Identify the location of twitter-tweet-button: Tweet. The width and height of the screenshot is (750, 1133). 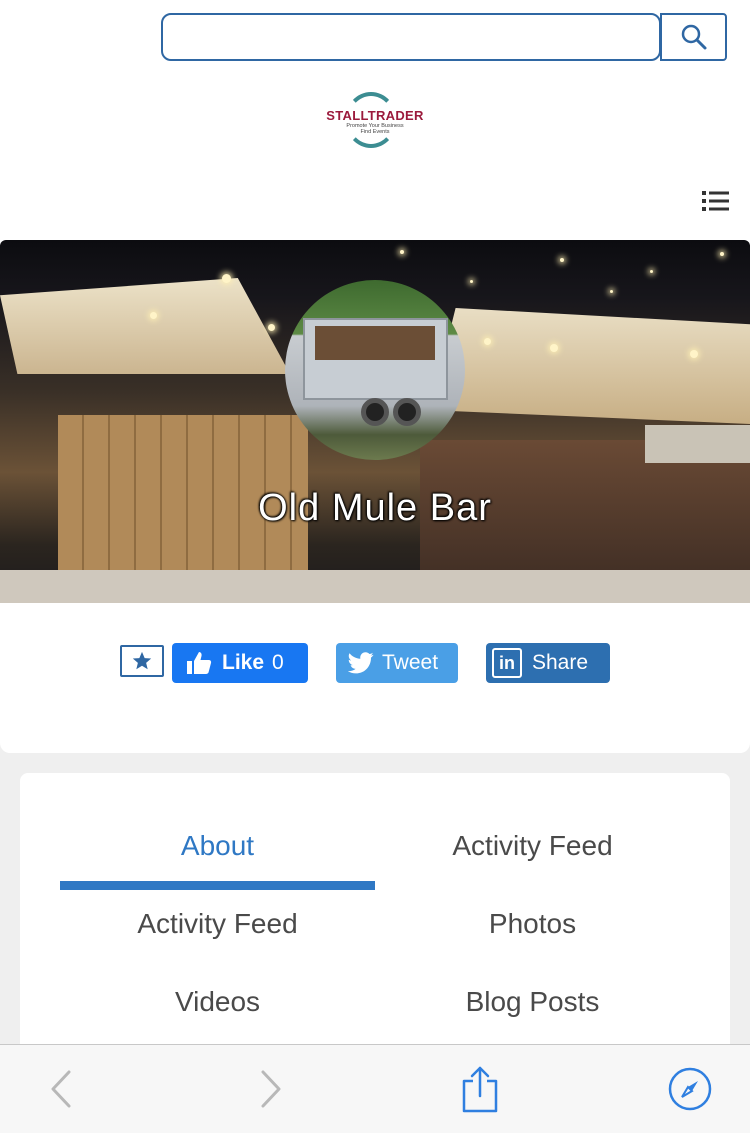
(397, 663).